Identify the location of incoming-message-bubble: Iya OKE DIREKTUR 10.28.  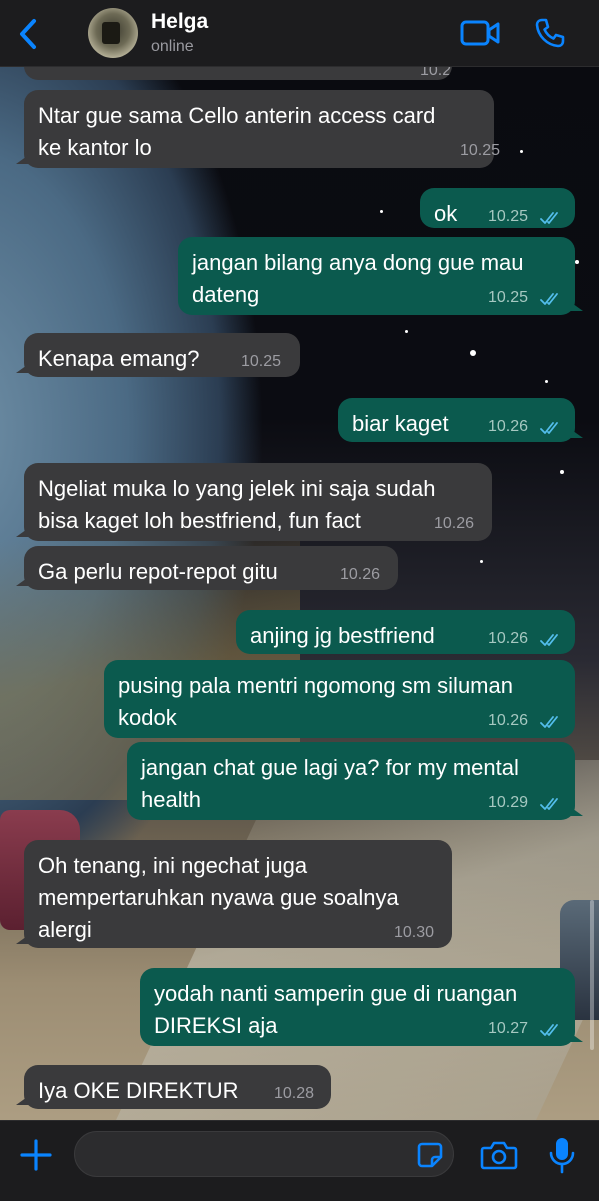
(173, 1087).